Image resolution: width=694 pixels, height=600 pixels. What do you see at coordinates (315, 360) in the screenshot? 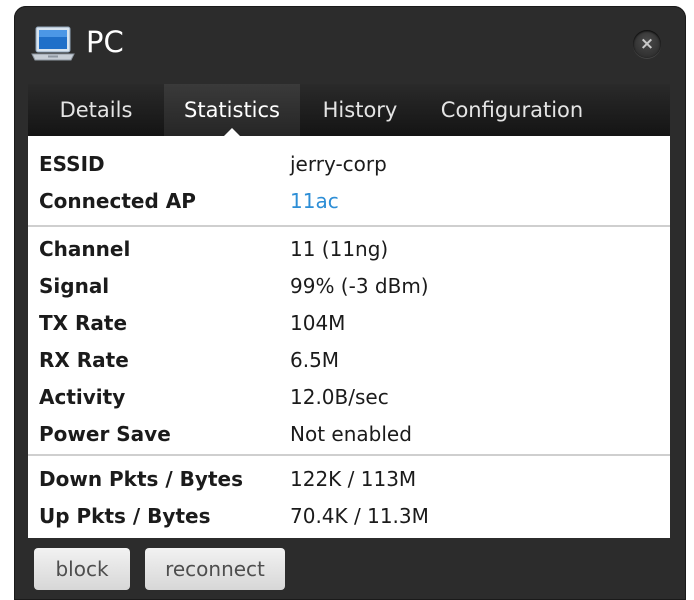
I see `rx-rate-value: 6.5M` at bounding box center [315, 360].